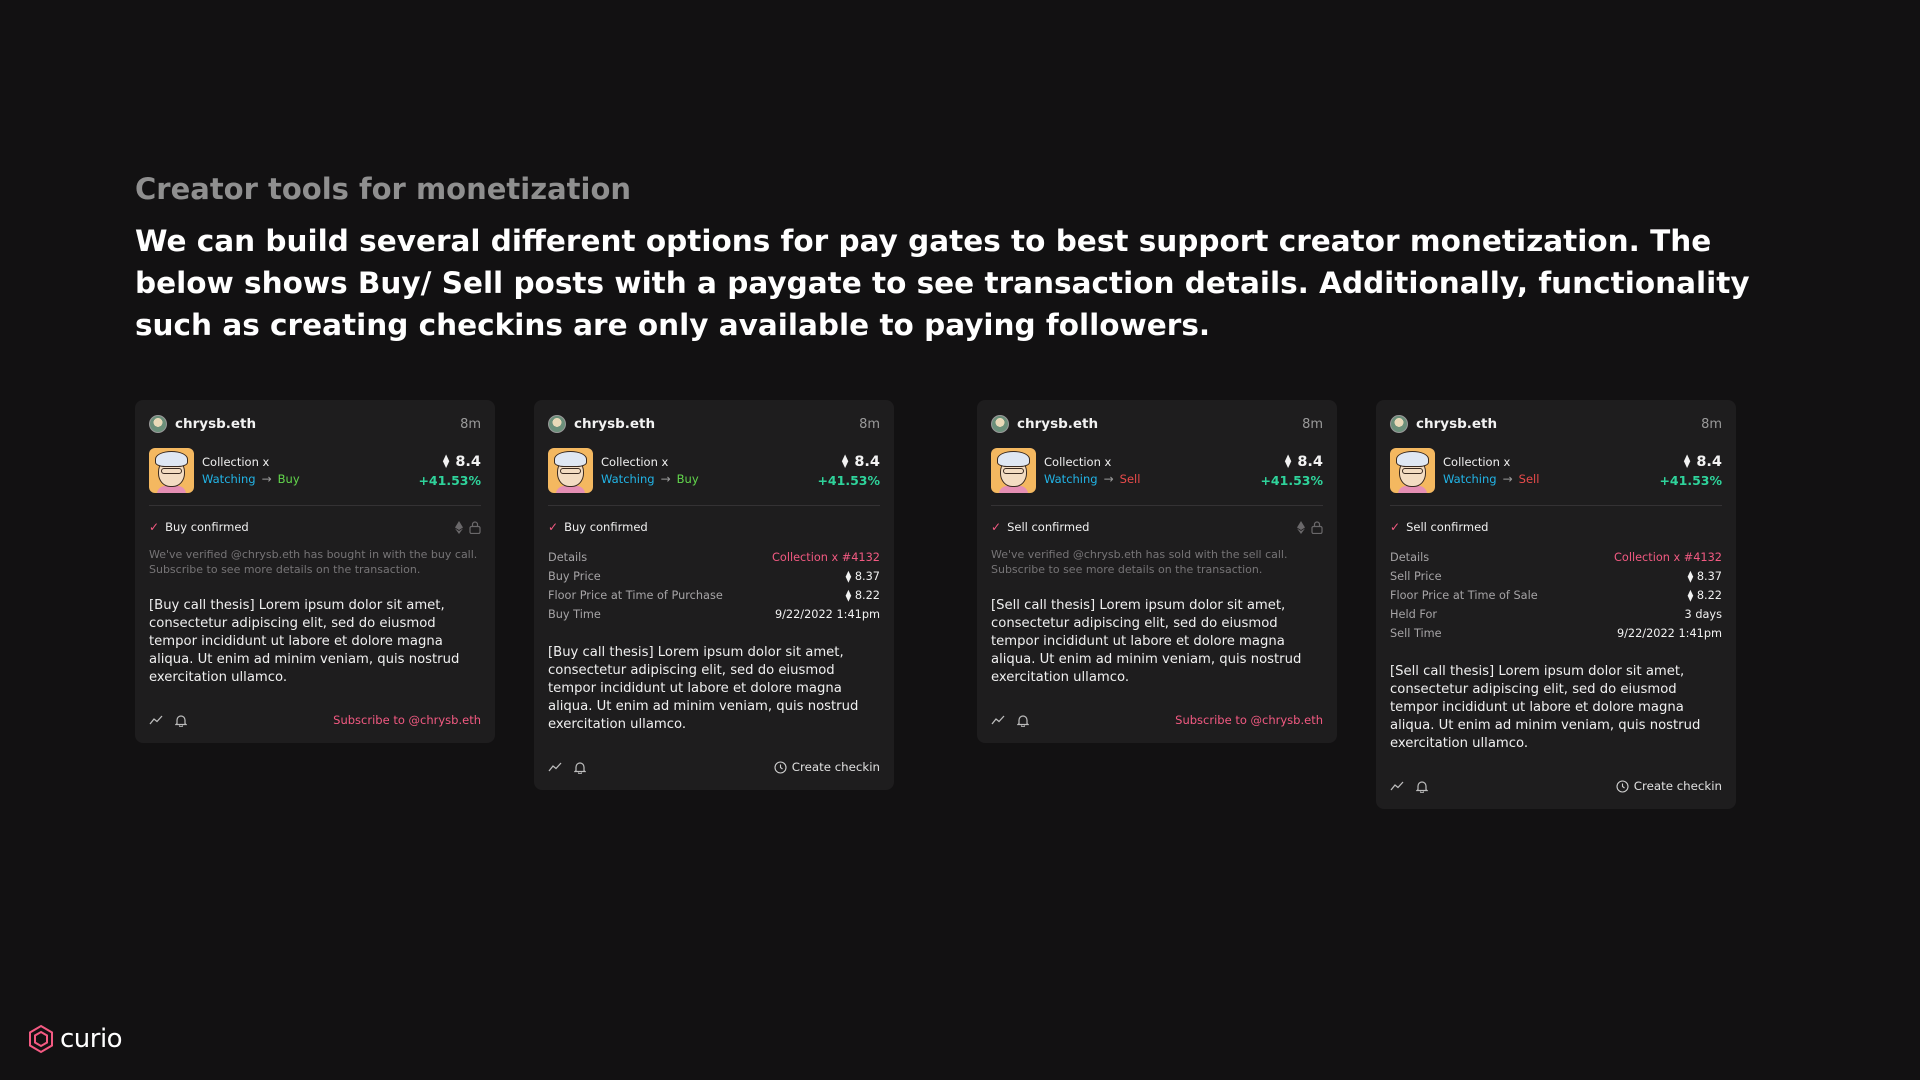  What do you see at coordinates (568, 557) in the screenshot?
I see `detail-label: Details` at bounding box center [568, 557].